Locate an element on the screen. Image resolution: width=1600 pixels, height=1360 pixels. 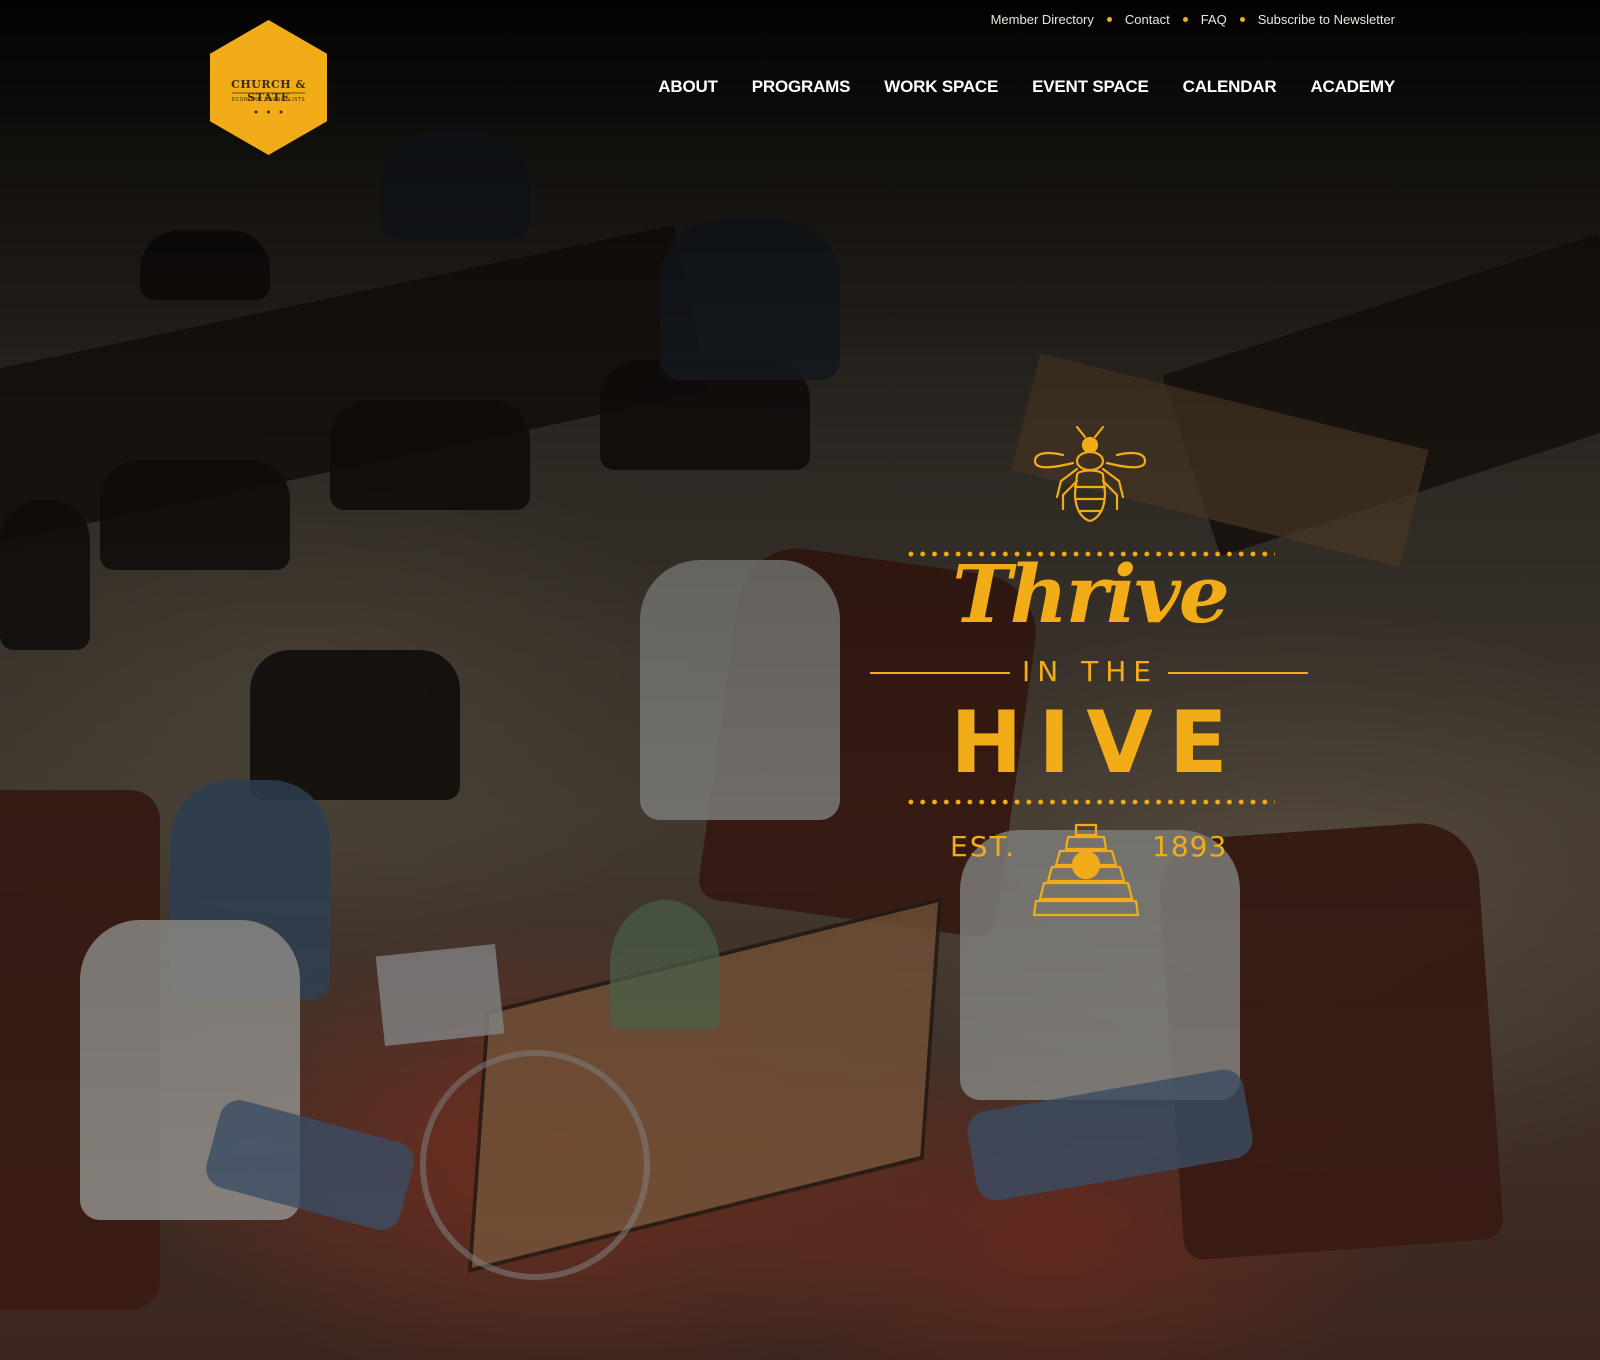
headline-thrive: Thrive is located at coordinates (1091, 594).